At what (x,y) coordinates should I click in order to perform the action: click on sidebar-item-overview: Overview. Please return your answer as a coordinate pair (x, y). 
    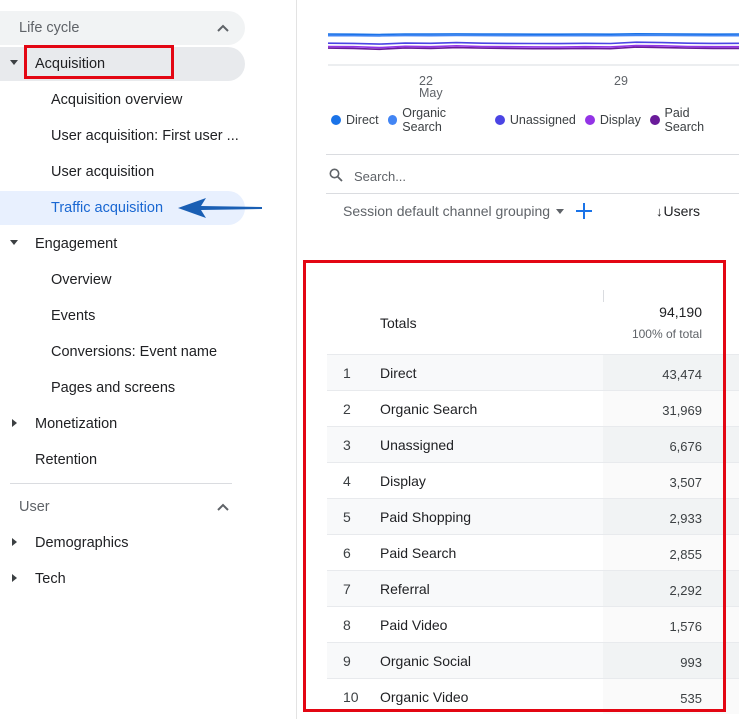
    Looking at the image, I should click on (122, 280).